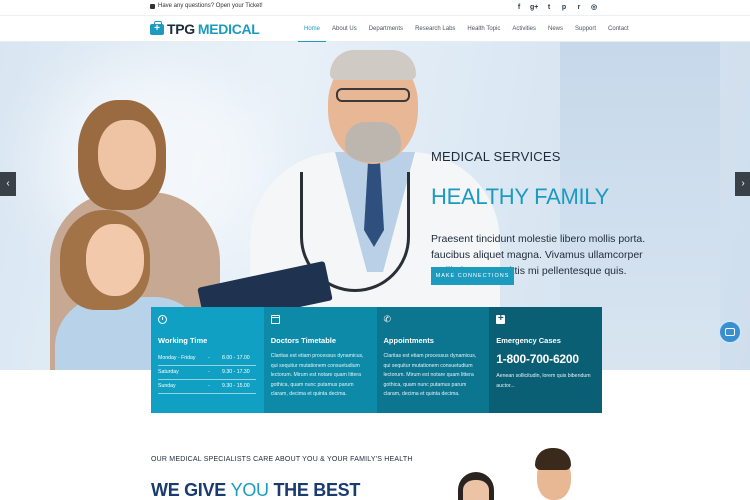 This screenshot has height=500, width=750. Describe the element at coordinates (496, 156) in the screenshot. I see `hero-kicker: MEDICAL SERVICES` at that location.